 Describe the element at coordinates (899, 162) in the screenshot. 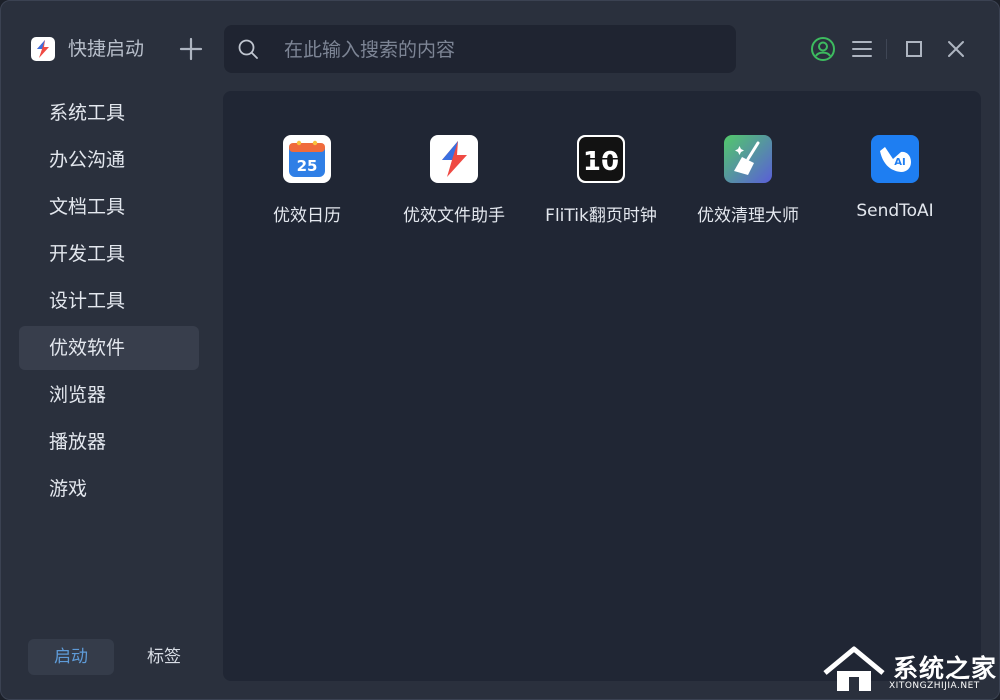

I see `send-to-ai-icon-text: AI` at that location.